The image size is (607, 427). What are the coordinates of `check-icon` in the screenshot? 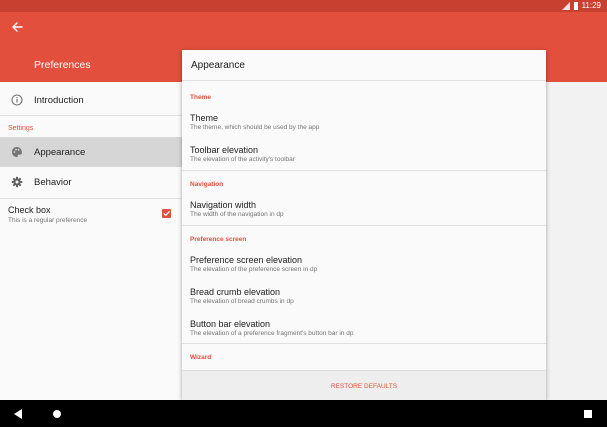 It's located at (166, 213).